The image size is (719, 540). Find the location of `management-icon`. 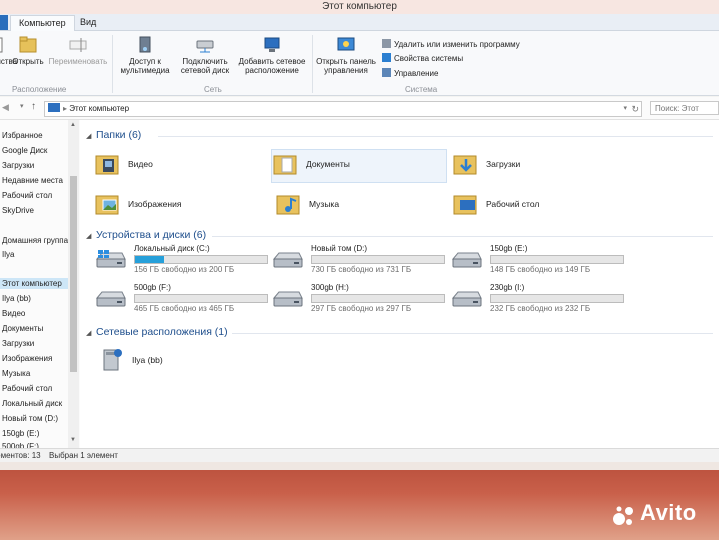

management-icon is located at coordinates (386, 72).